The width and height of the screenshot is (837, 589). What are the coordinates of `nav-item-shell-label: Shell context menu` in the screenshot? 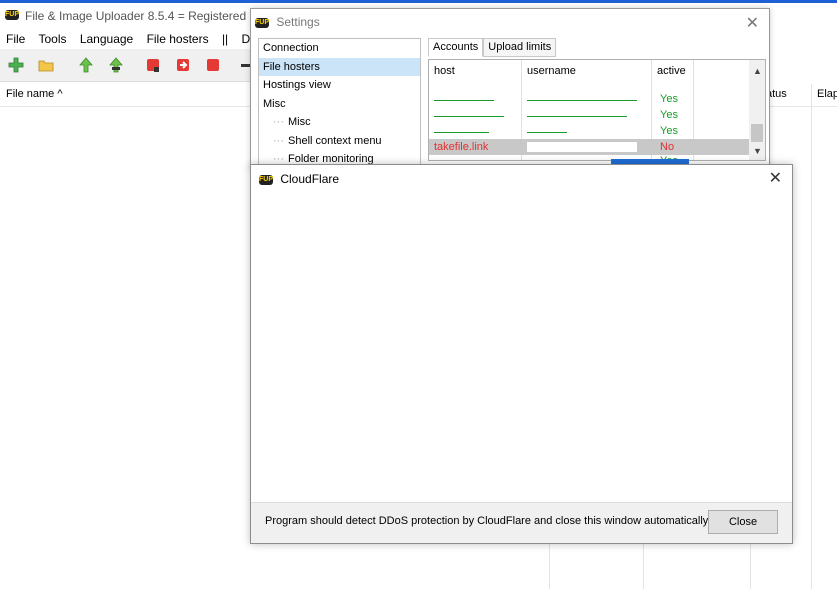 It's located at (335, 140).